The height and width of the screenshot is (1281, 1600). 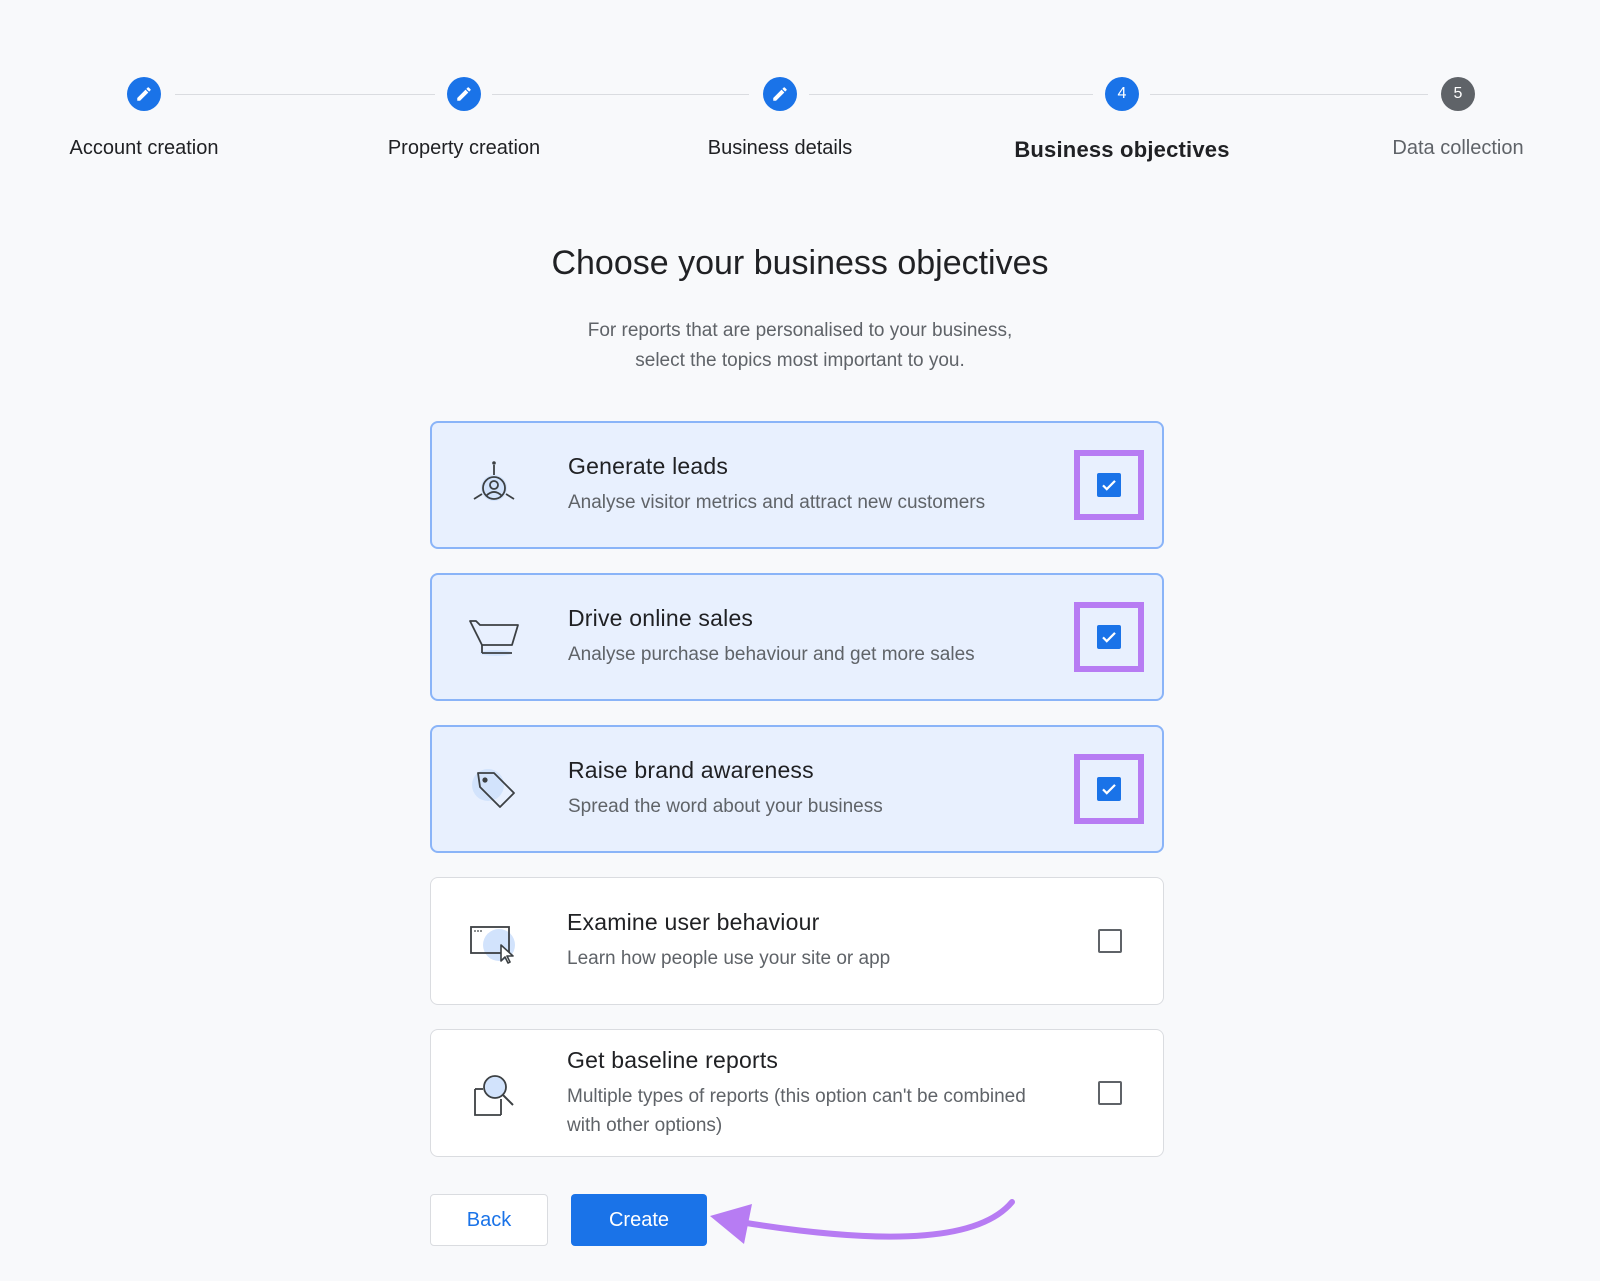 I want to click on option-title: Examine user behaviour, so click(x=693, y=922).